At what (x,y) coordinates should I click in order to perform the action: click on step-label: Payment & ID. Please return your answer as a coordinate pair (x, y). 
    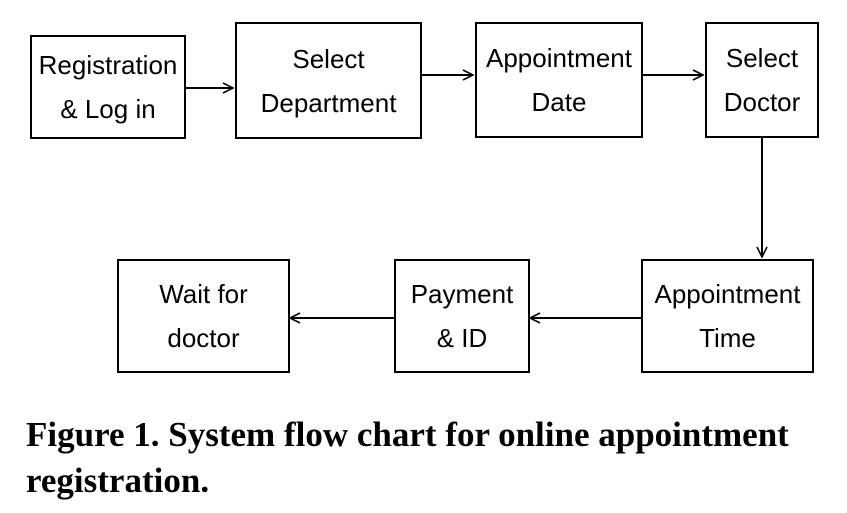
    Looking at the image, I should click on (462, 316).